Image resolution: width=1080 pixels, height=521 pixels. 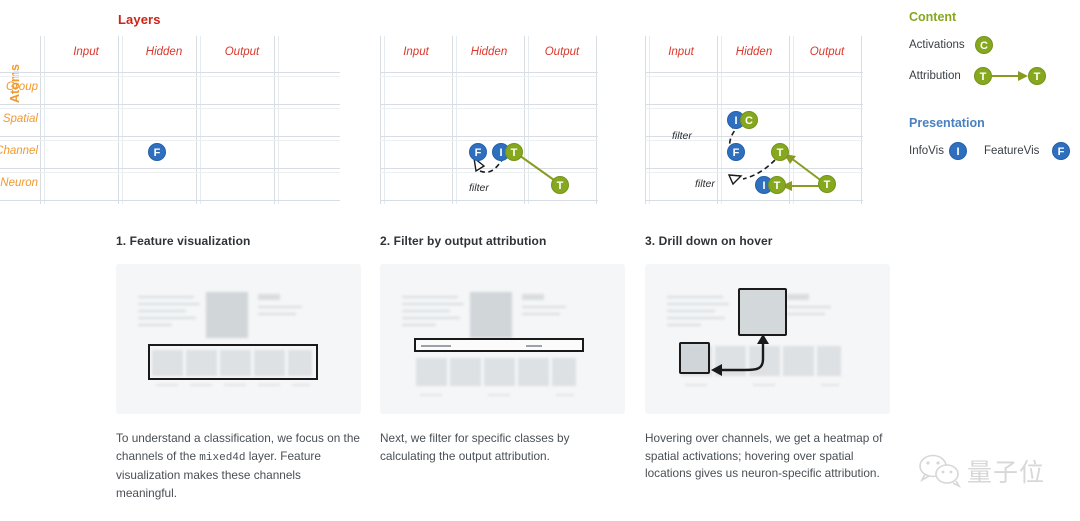 What do you see at coordinates (827, 52) in the screenshot?
I see `column-header-output: Output` at bounding box center [827, 52].